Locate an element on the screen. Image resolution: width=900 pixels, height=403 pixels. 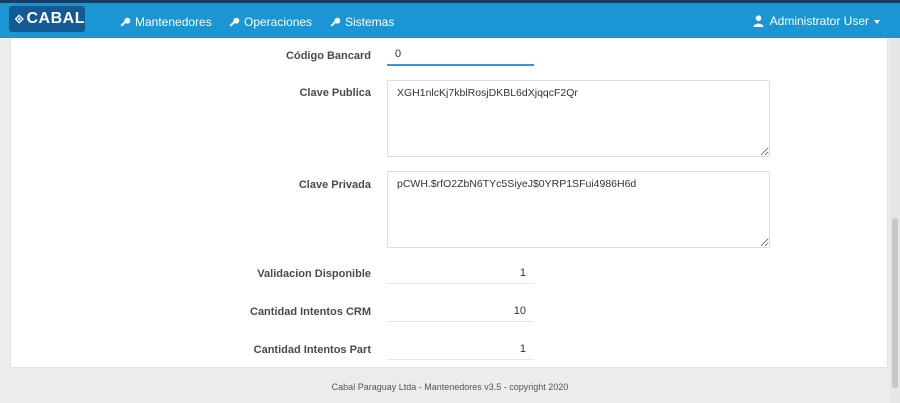
clave-publica-textarea: XGH1nlcKj7kblRosjDKBL6dXjqqcF2Qr is located at coordinates (578, 118).